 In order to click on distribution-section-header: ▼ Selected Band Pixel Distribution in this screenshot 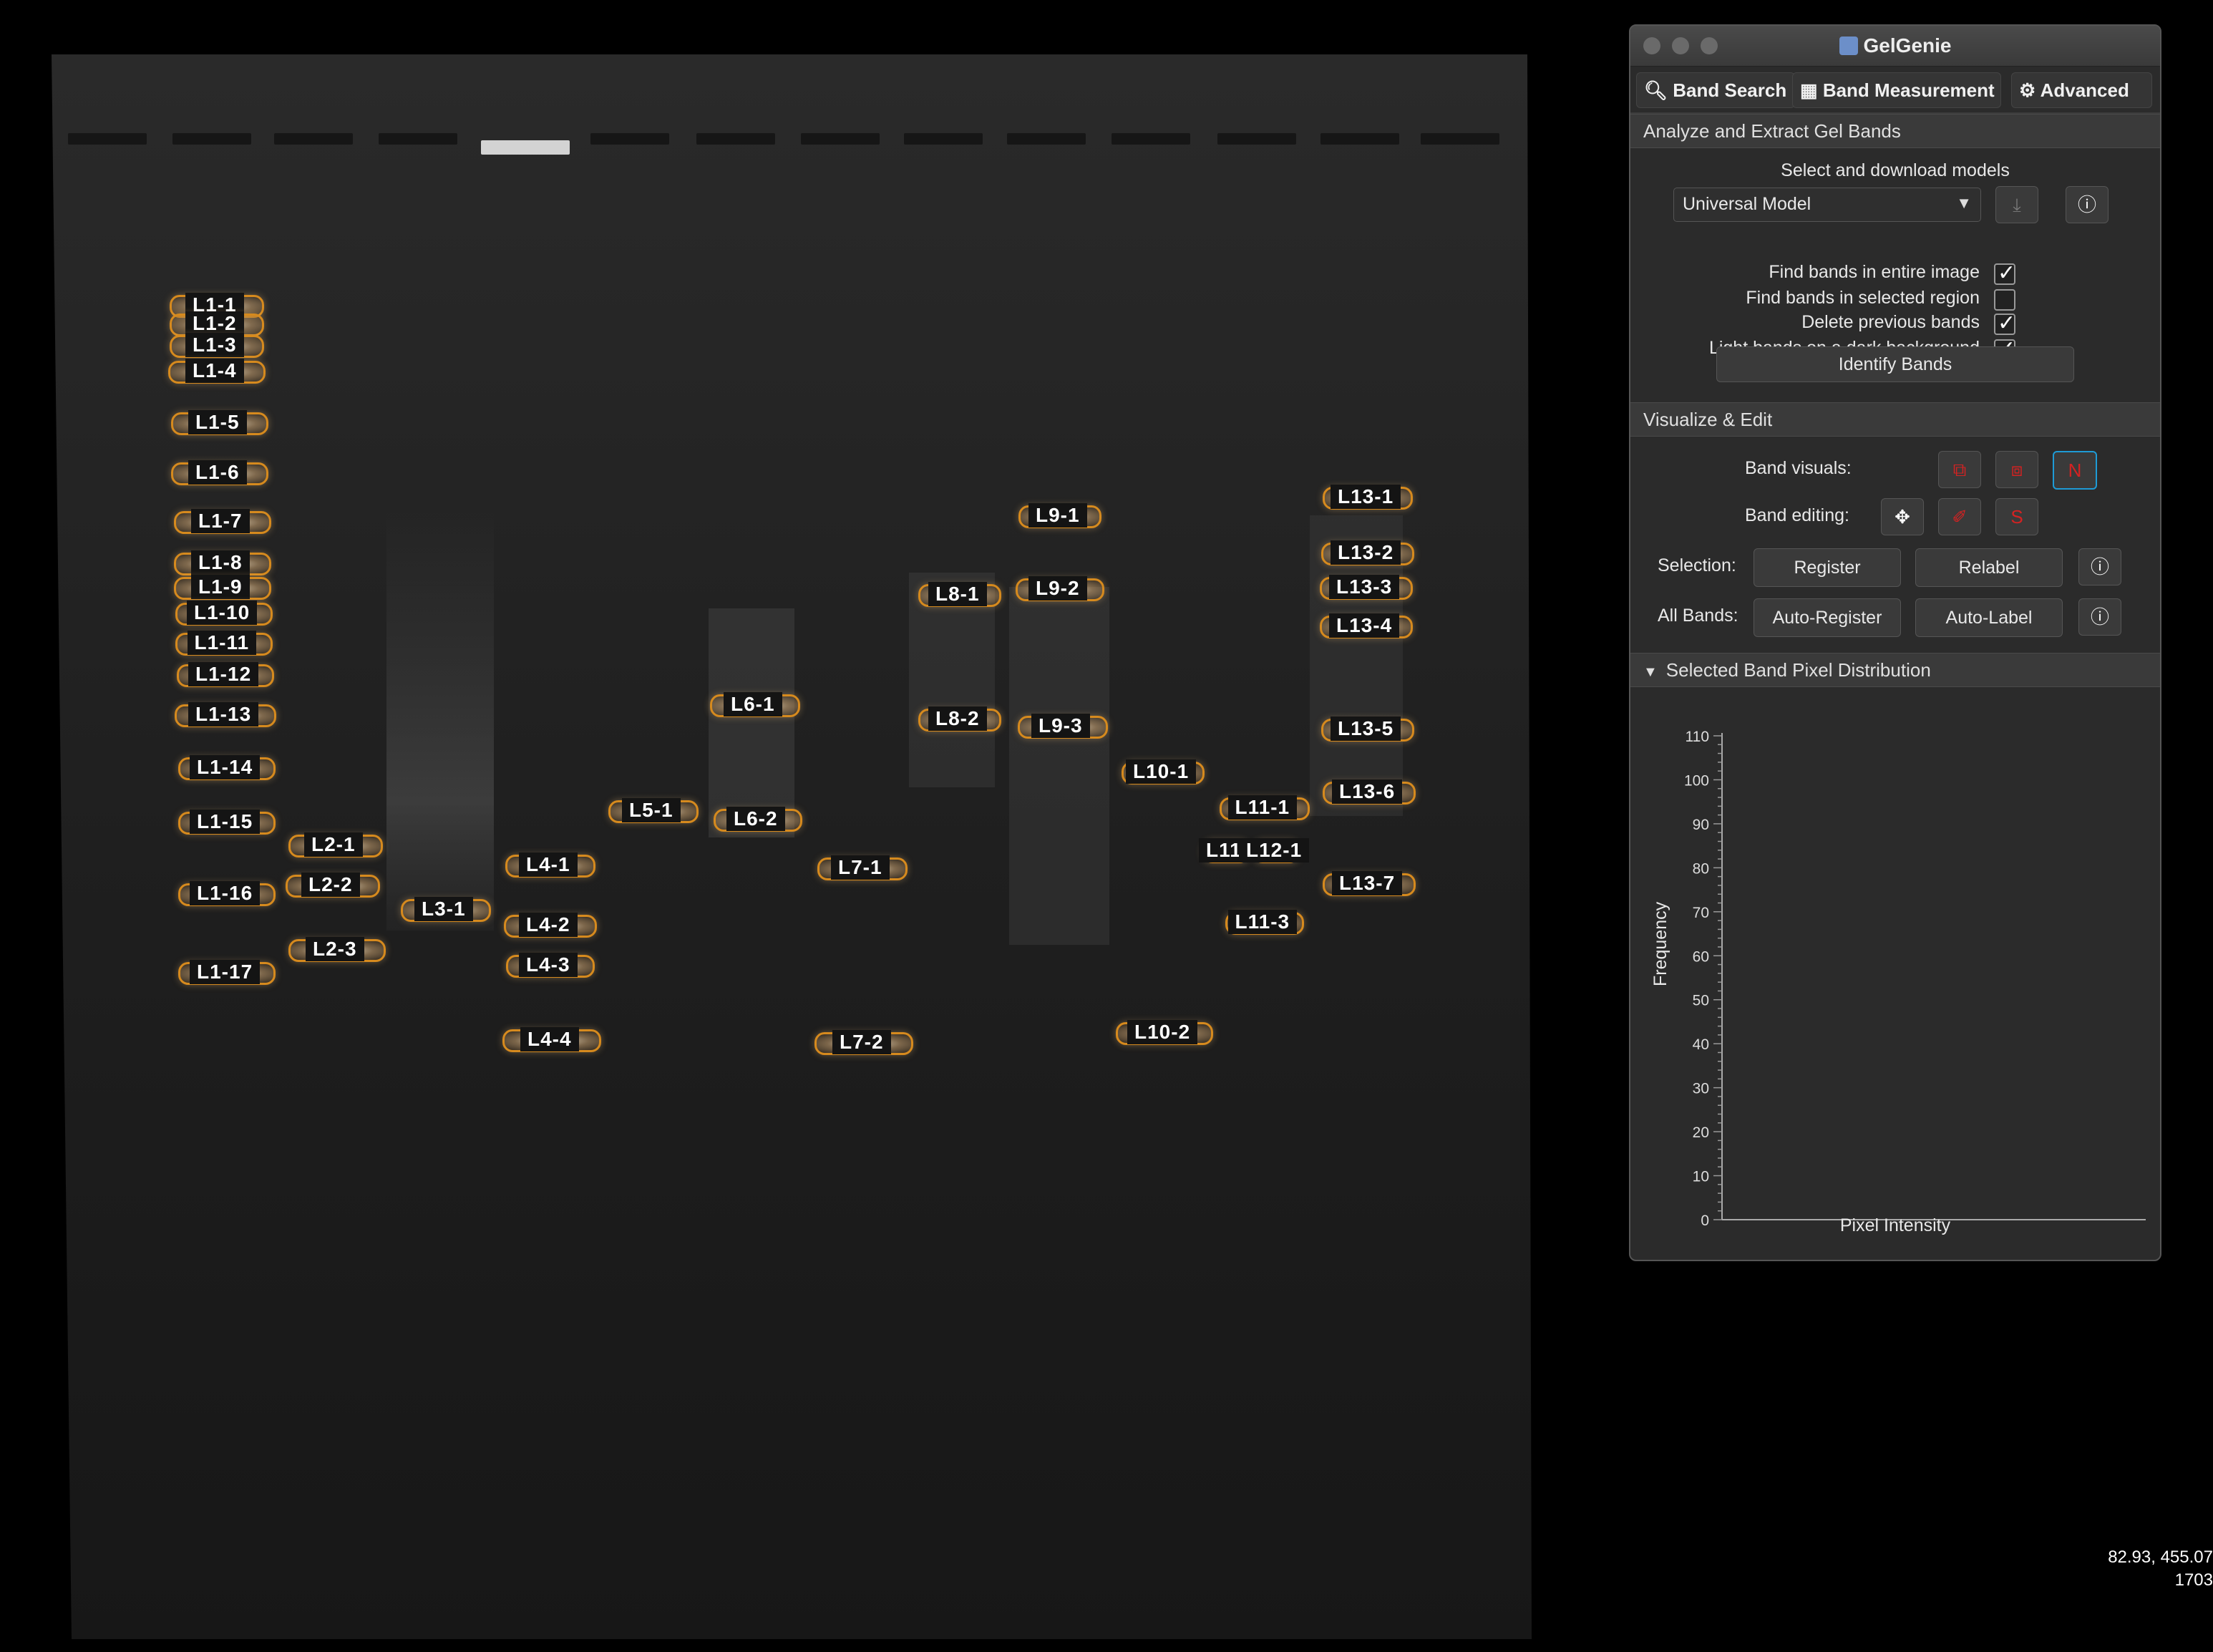, I will do `click(1895, 670)`.